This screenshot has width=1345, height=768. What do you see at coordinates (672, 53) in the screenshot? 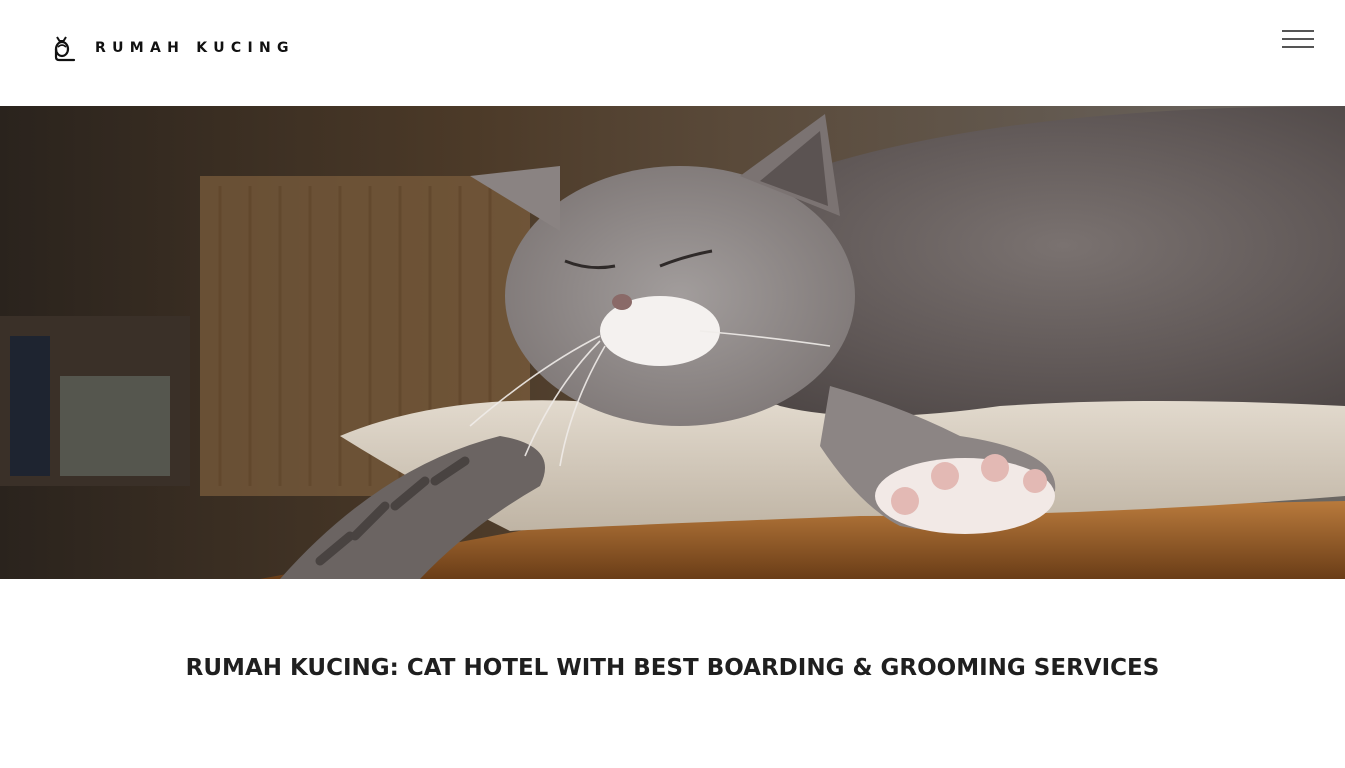
I see `site-header: RUMAH KUCING` at bounding box center [672, 53].